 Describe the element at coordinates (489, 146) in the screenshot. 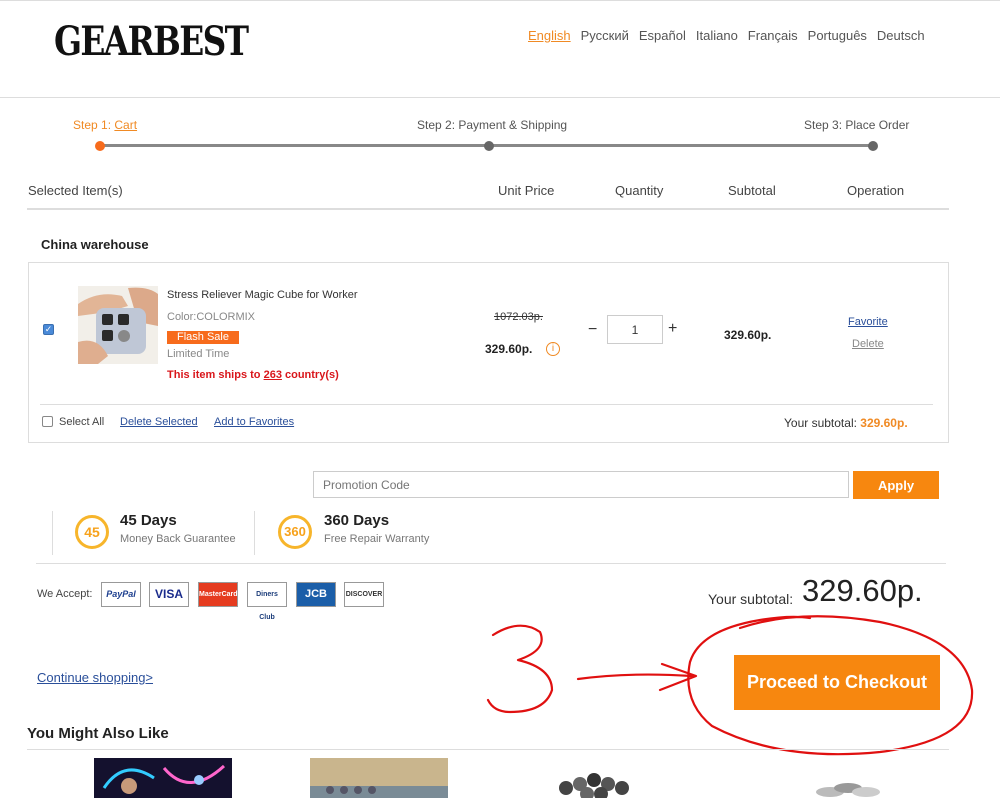

I see `step-2-dot` at that location.